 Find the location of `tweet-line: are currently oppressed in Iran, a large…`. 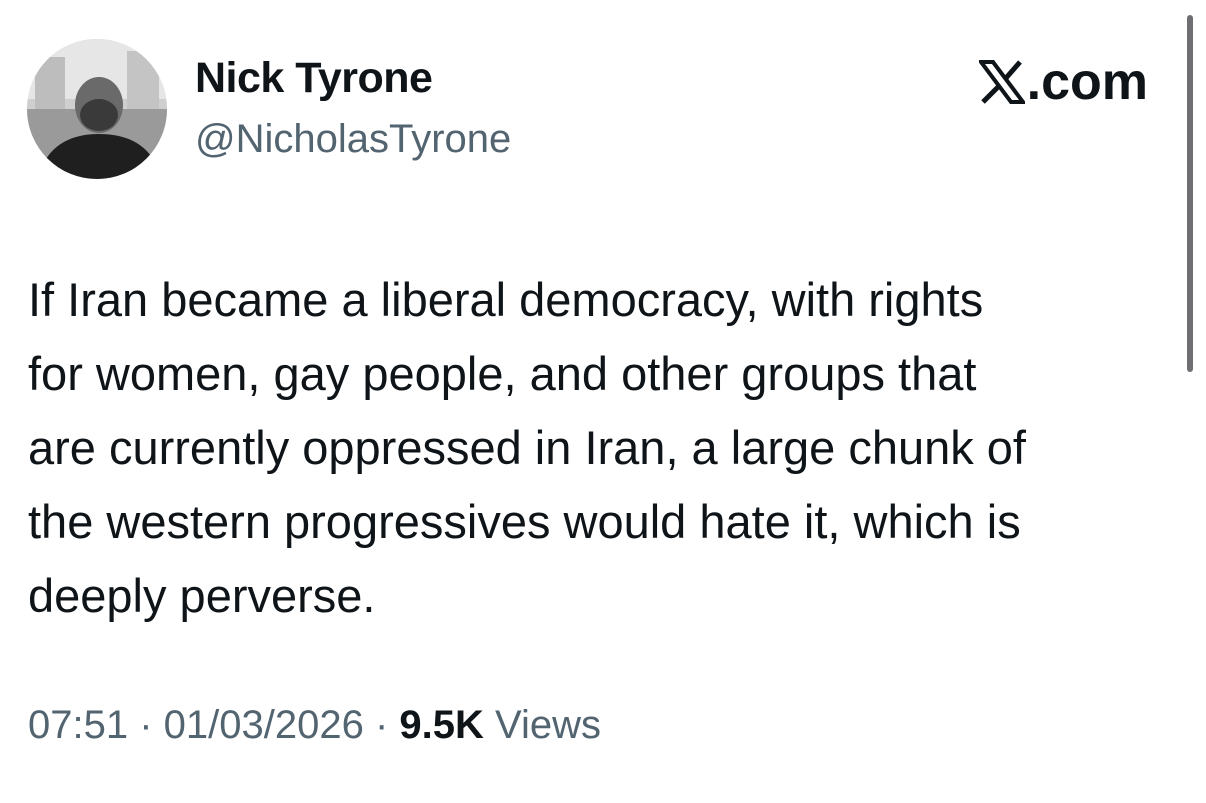

tweet-line: are currently oppressed in Iran, a large… is located at coordinates (527, 447).